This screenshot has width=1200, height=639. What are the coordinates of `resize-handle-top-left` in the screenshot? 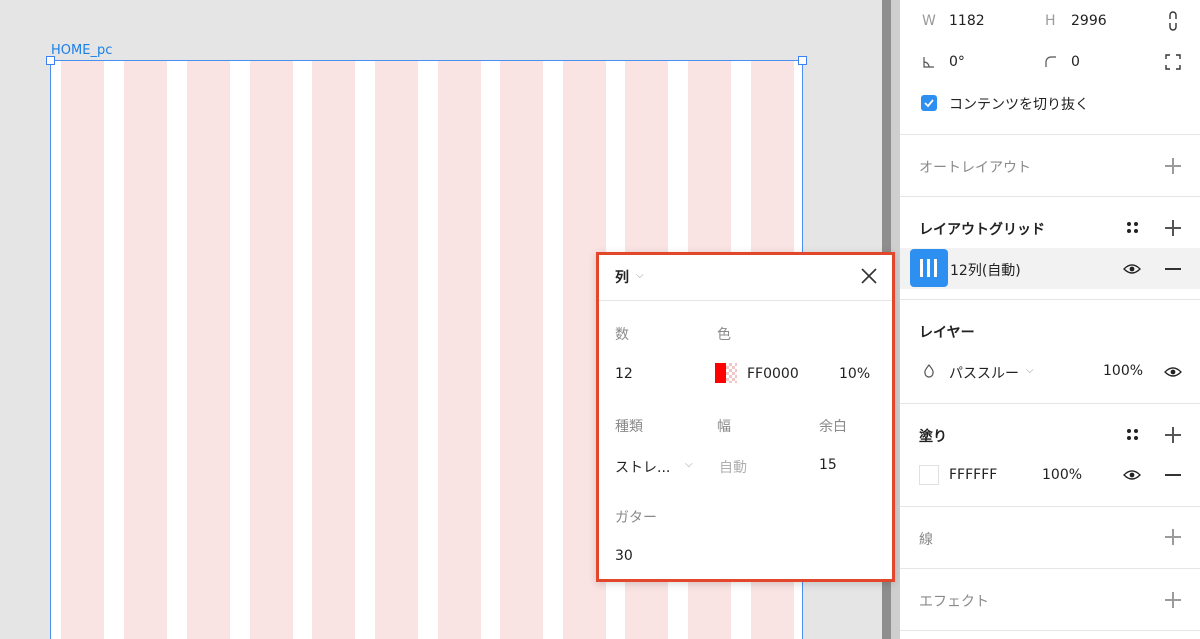 It's located at (50, 60).